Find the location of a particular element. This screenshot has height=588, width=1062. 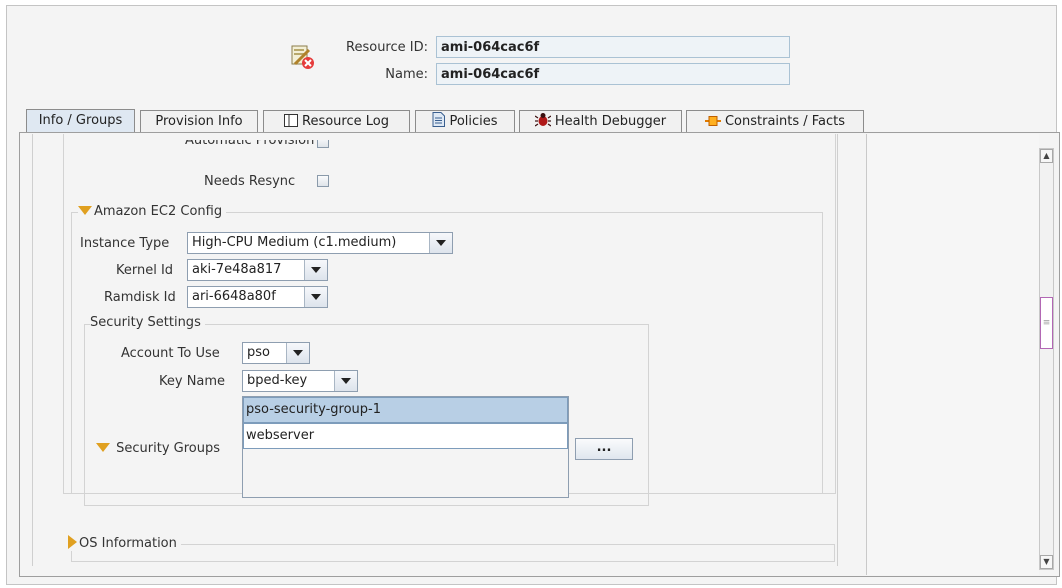

scroll-thumb: ≡ is located at coordinates (1046, 323).